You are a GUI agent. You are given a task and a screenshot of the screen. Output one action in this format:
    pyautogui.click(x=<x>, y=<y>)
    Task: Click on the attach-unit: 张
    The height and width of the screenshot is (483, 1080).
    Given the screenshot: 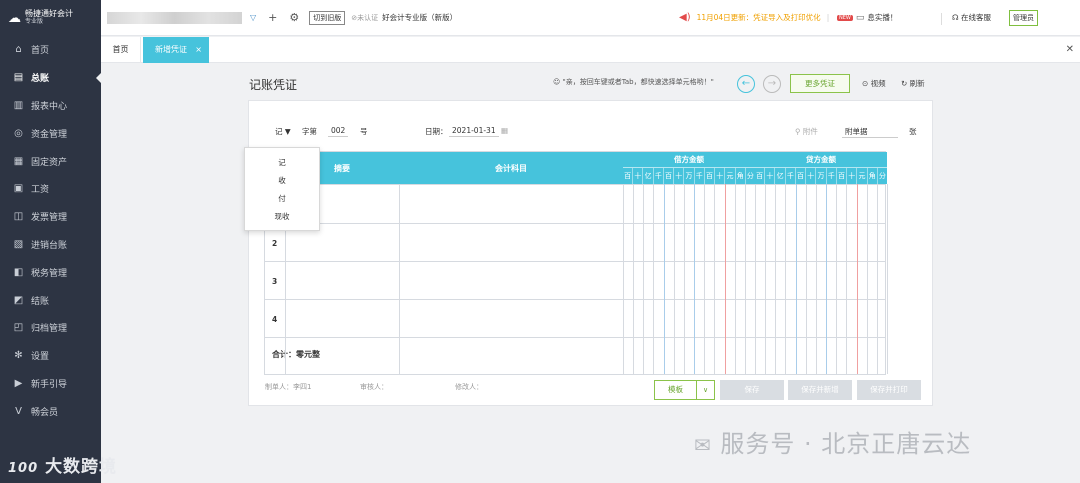 What is the action you would take?
    pyautogui.click(x=913, y=131)
    